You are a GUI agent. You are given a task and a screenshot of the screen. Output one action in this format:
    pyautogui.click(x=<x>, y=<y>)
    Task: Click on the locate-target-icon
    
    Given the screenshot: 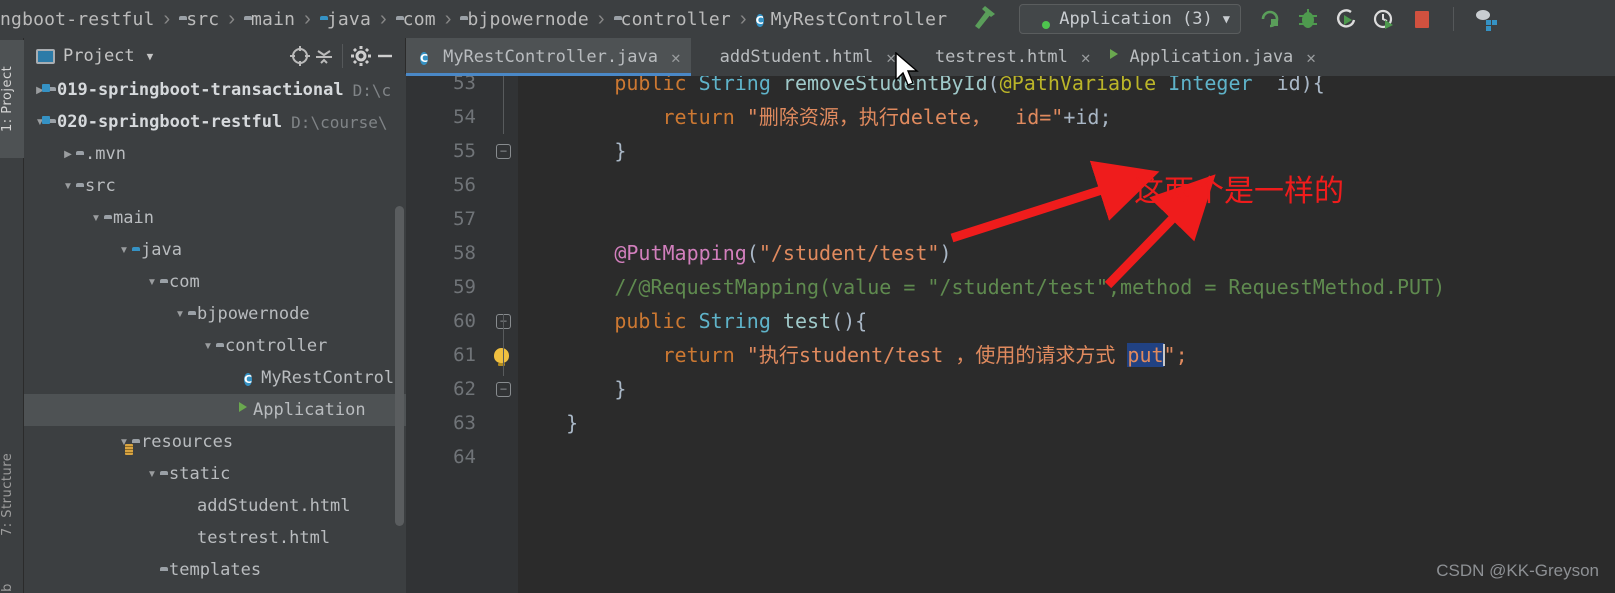 What is the action you would take?
    pyautogui.click(x=300, y=56)
    